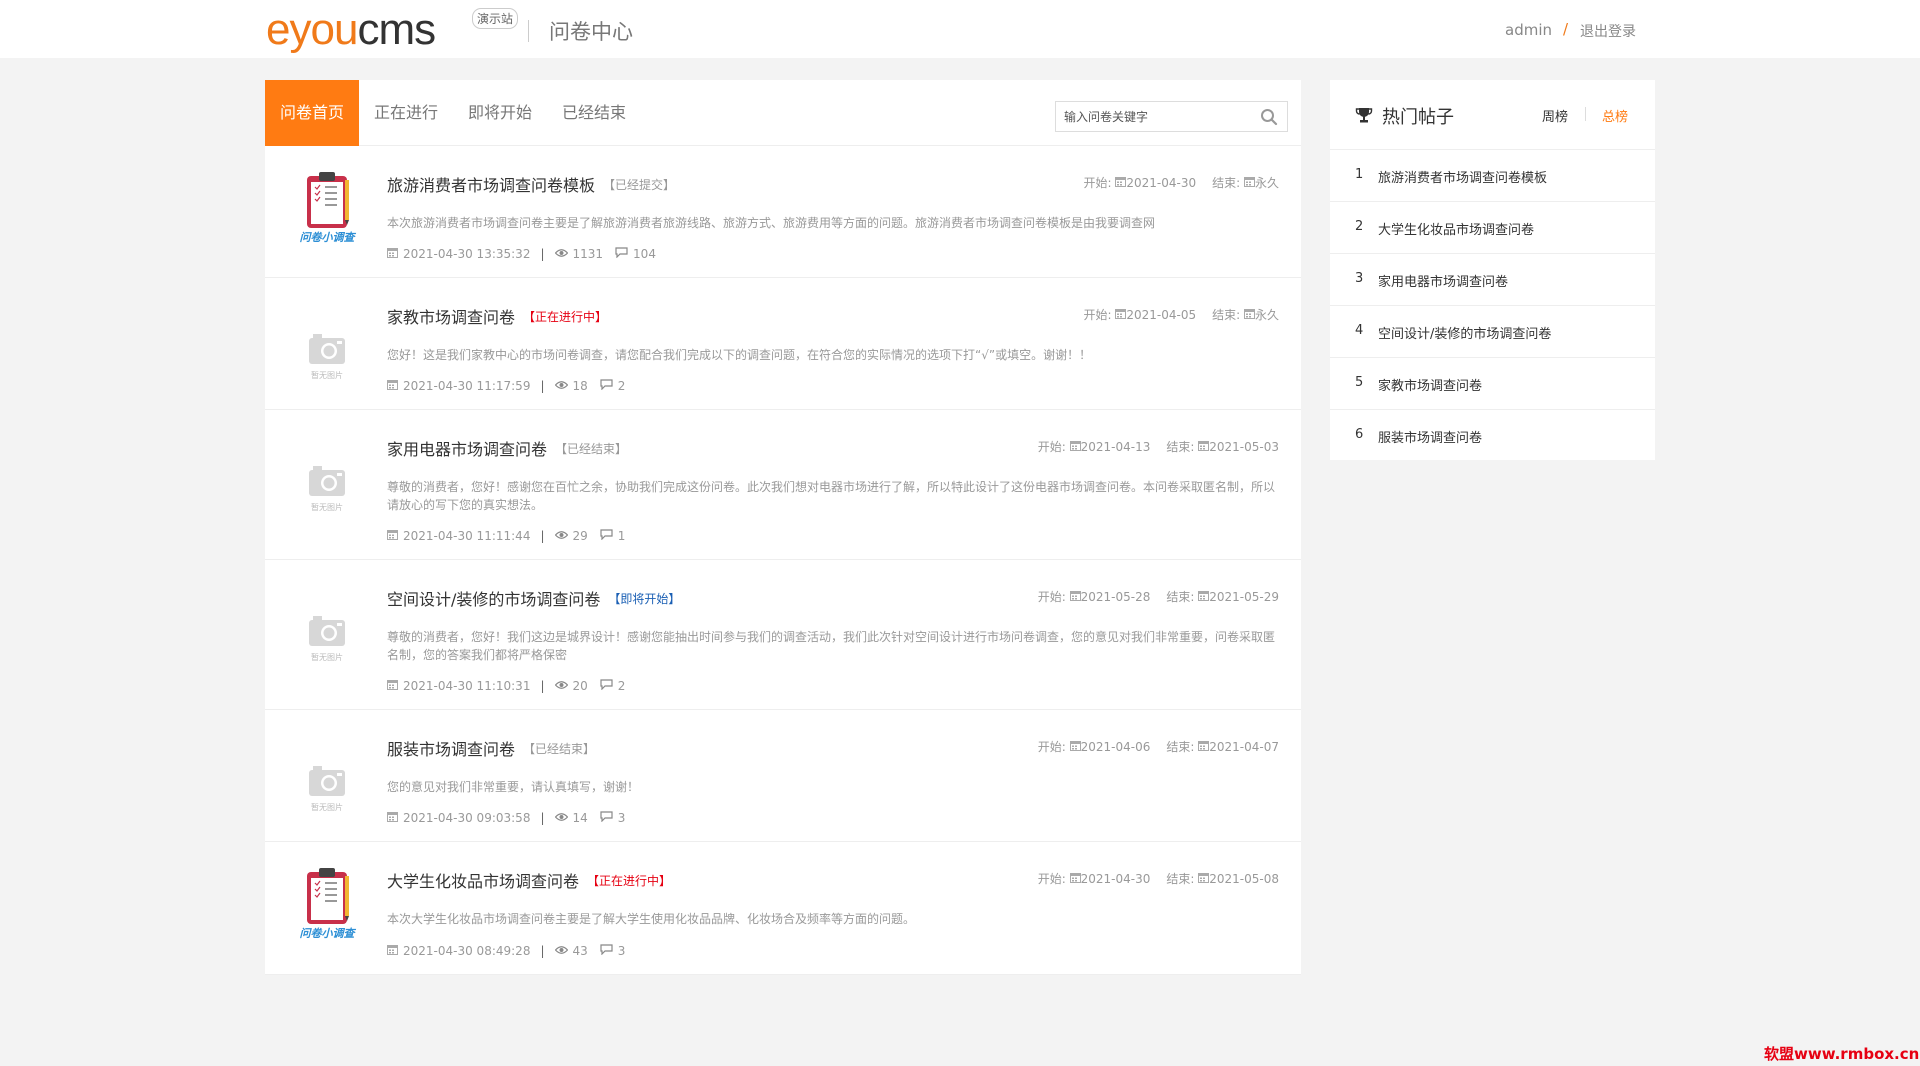  Describe the element at coordinates (451, 748) in the screenshot. I see `survey-title: 服装市场调查问卷` at that location.